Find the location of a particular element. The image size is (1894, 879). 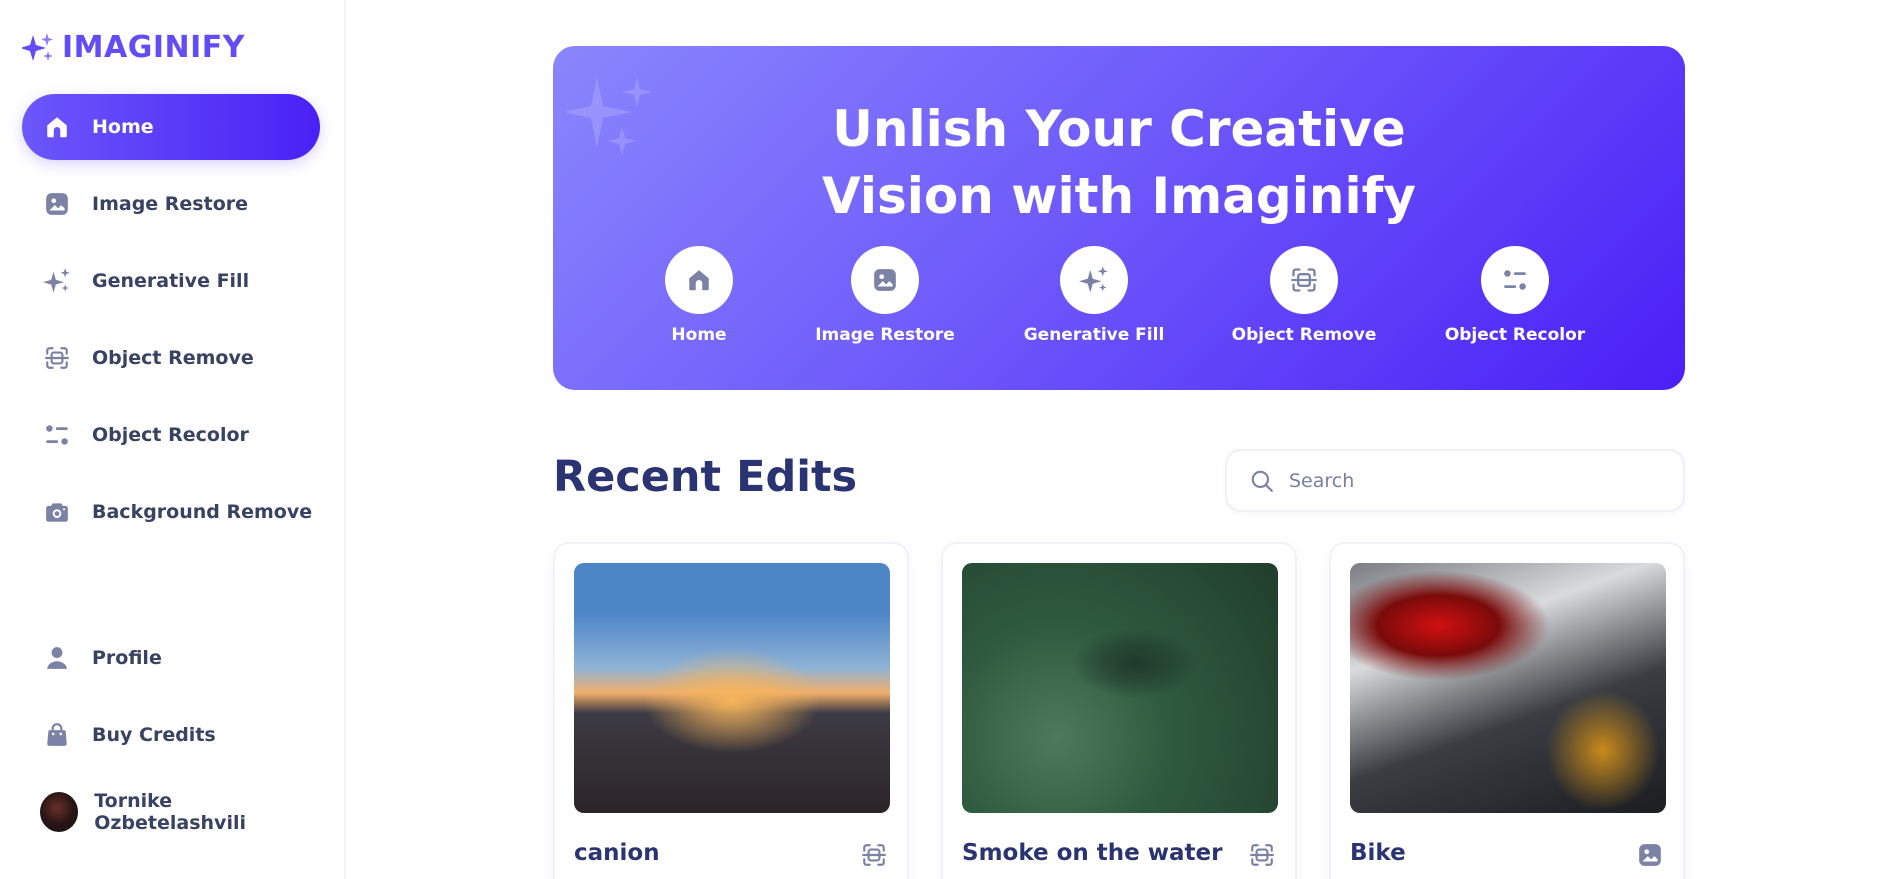

quick-link-label: Object Remove is located at coordinates (1304, 335).